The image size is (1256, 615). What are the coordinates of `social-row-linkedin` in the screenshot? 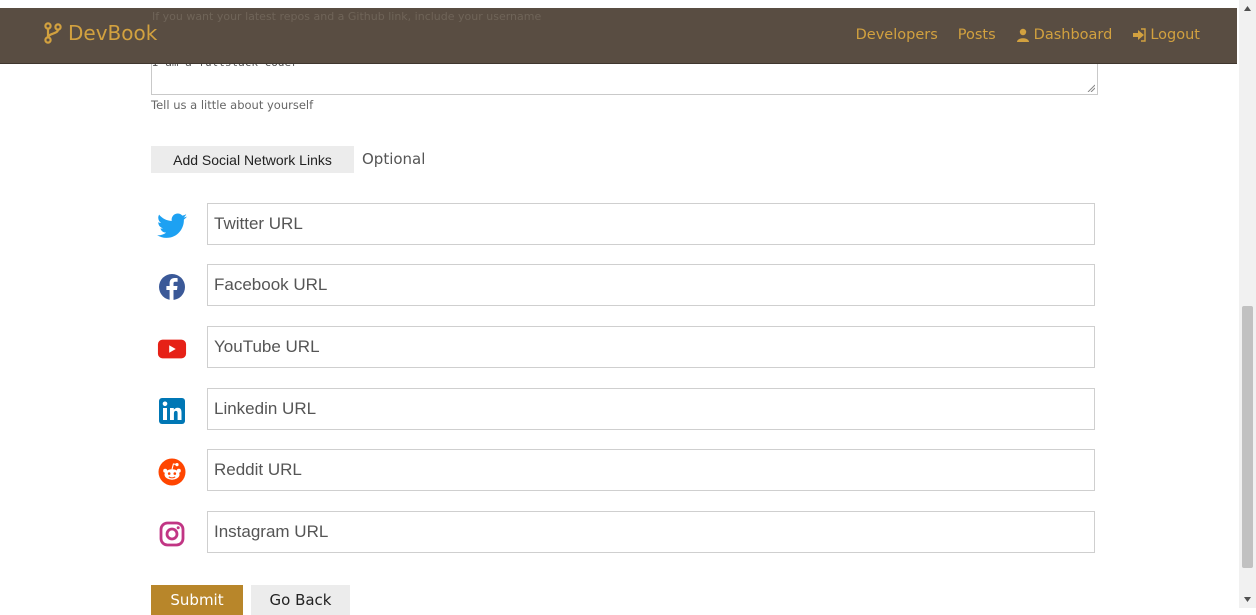 It's located at (627, 410).